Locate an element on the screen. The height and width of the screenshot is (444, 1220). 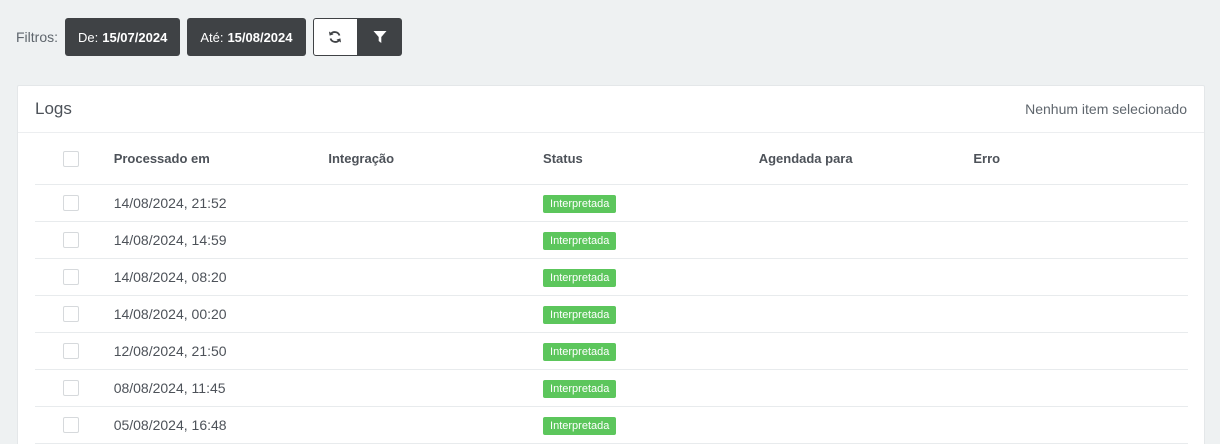
table-row: 14/08/2024, 21:52 Interpretada is located at coordinates (611, 203).